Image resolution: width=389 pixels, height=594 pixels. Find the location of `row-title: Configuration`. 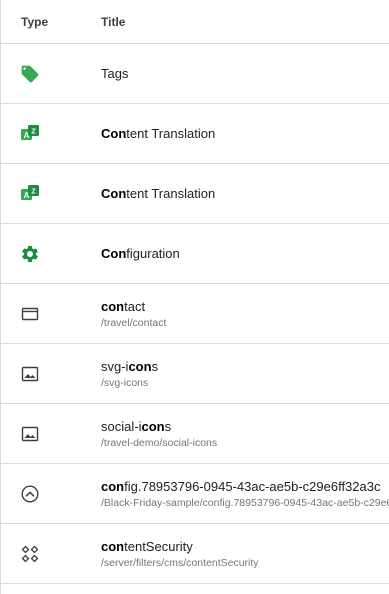

row-title: Configuration is located at coordinates (140, 253).